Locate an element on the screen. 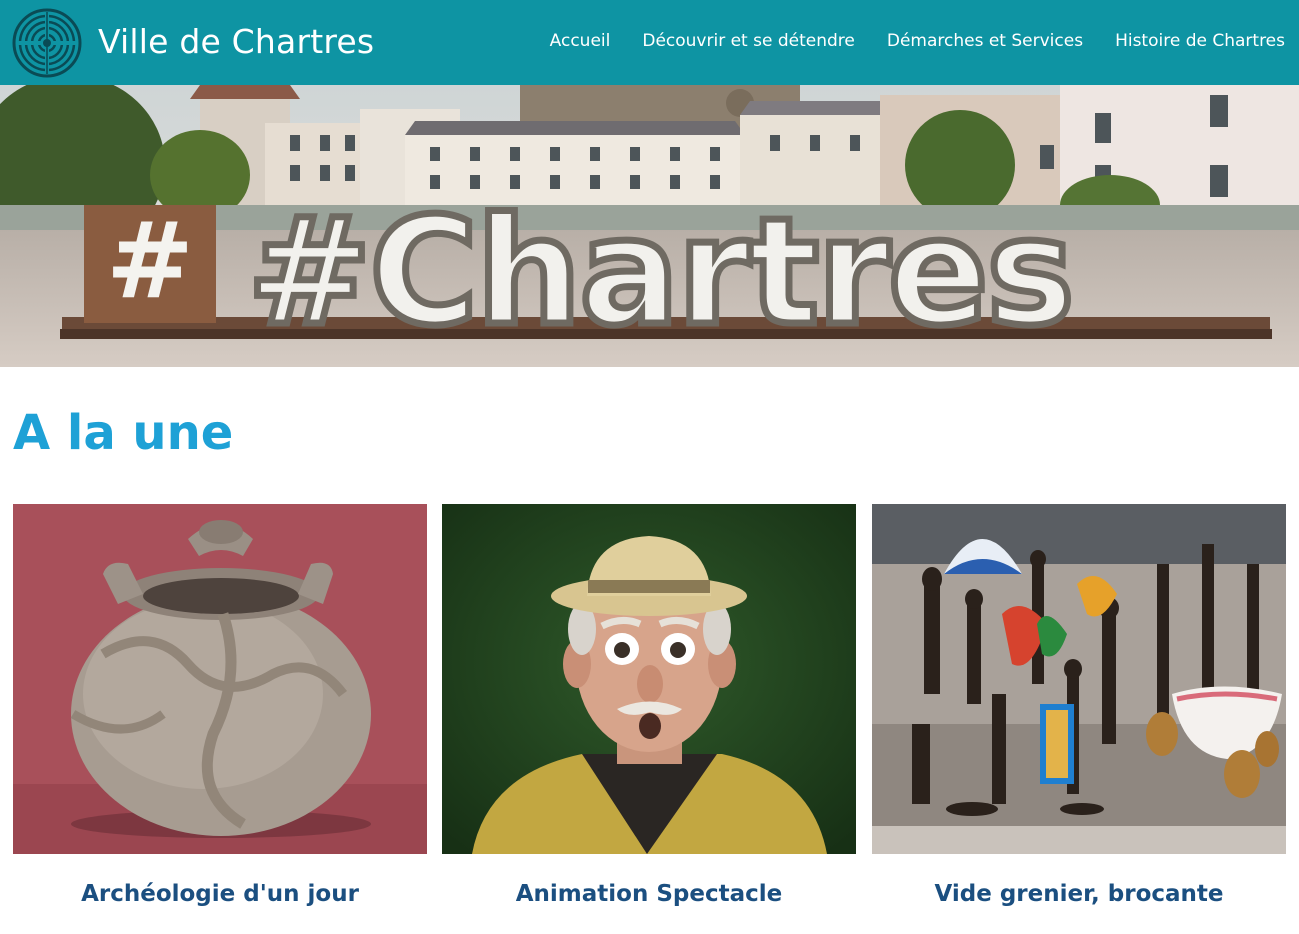 Image resolution: width=1299 pixels, height=934 pixels. nav-item-accueil: Accueil is located at coordinates (580, 41).